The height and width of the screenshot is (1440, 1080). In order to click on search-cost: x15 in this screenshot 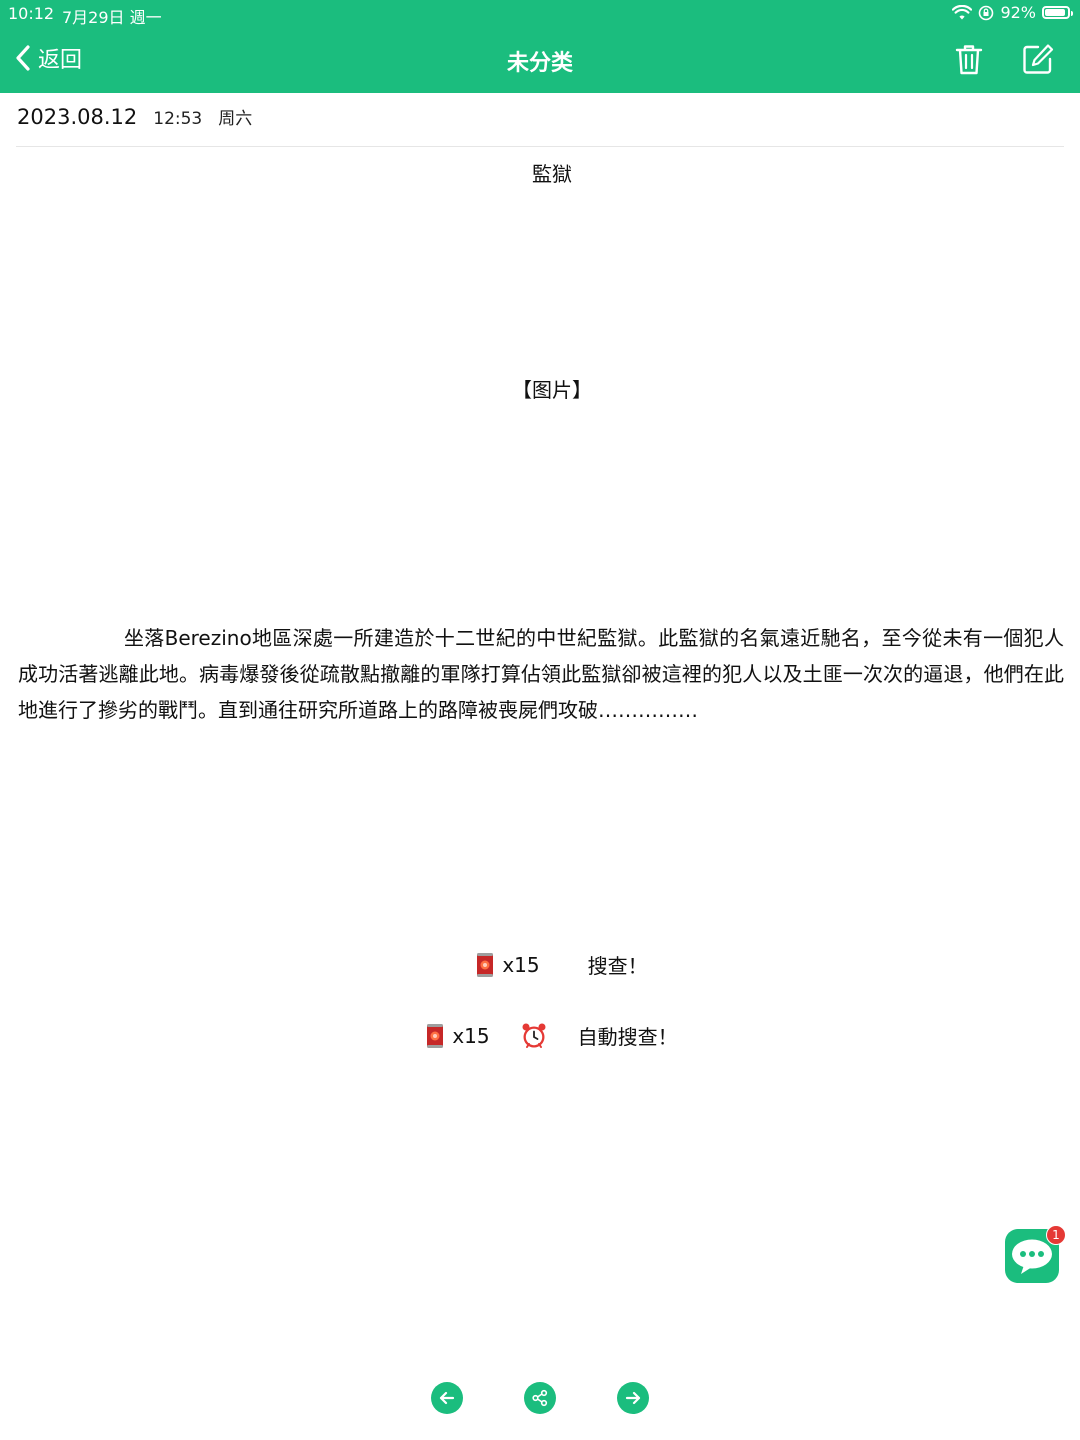, I will do `click(521, 964)`.